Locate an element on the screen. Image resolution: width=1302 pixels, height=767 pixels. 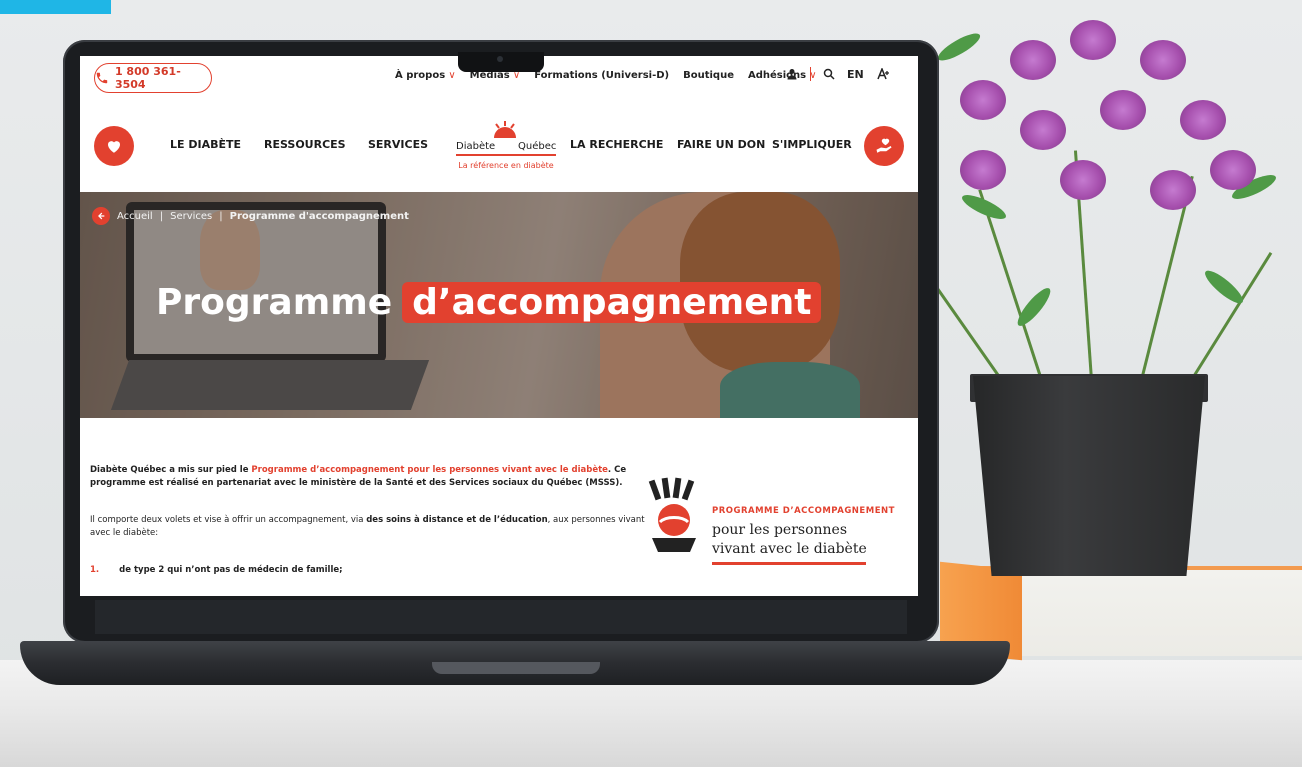
heart-button is located at coordinates (114, 146).